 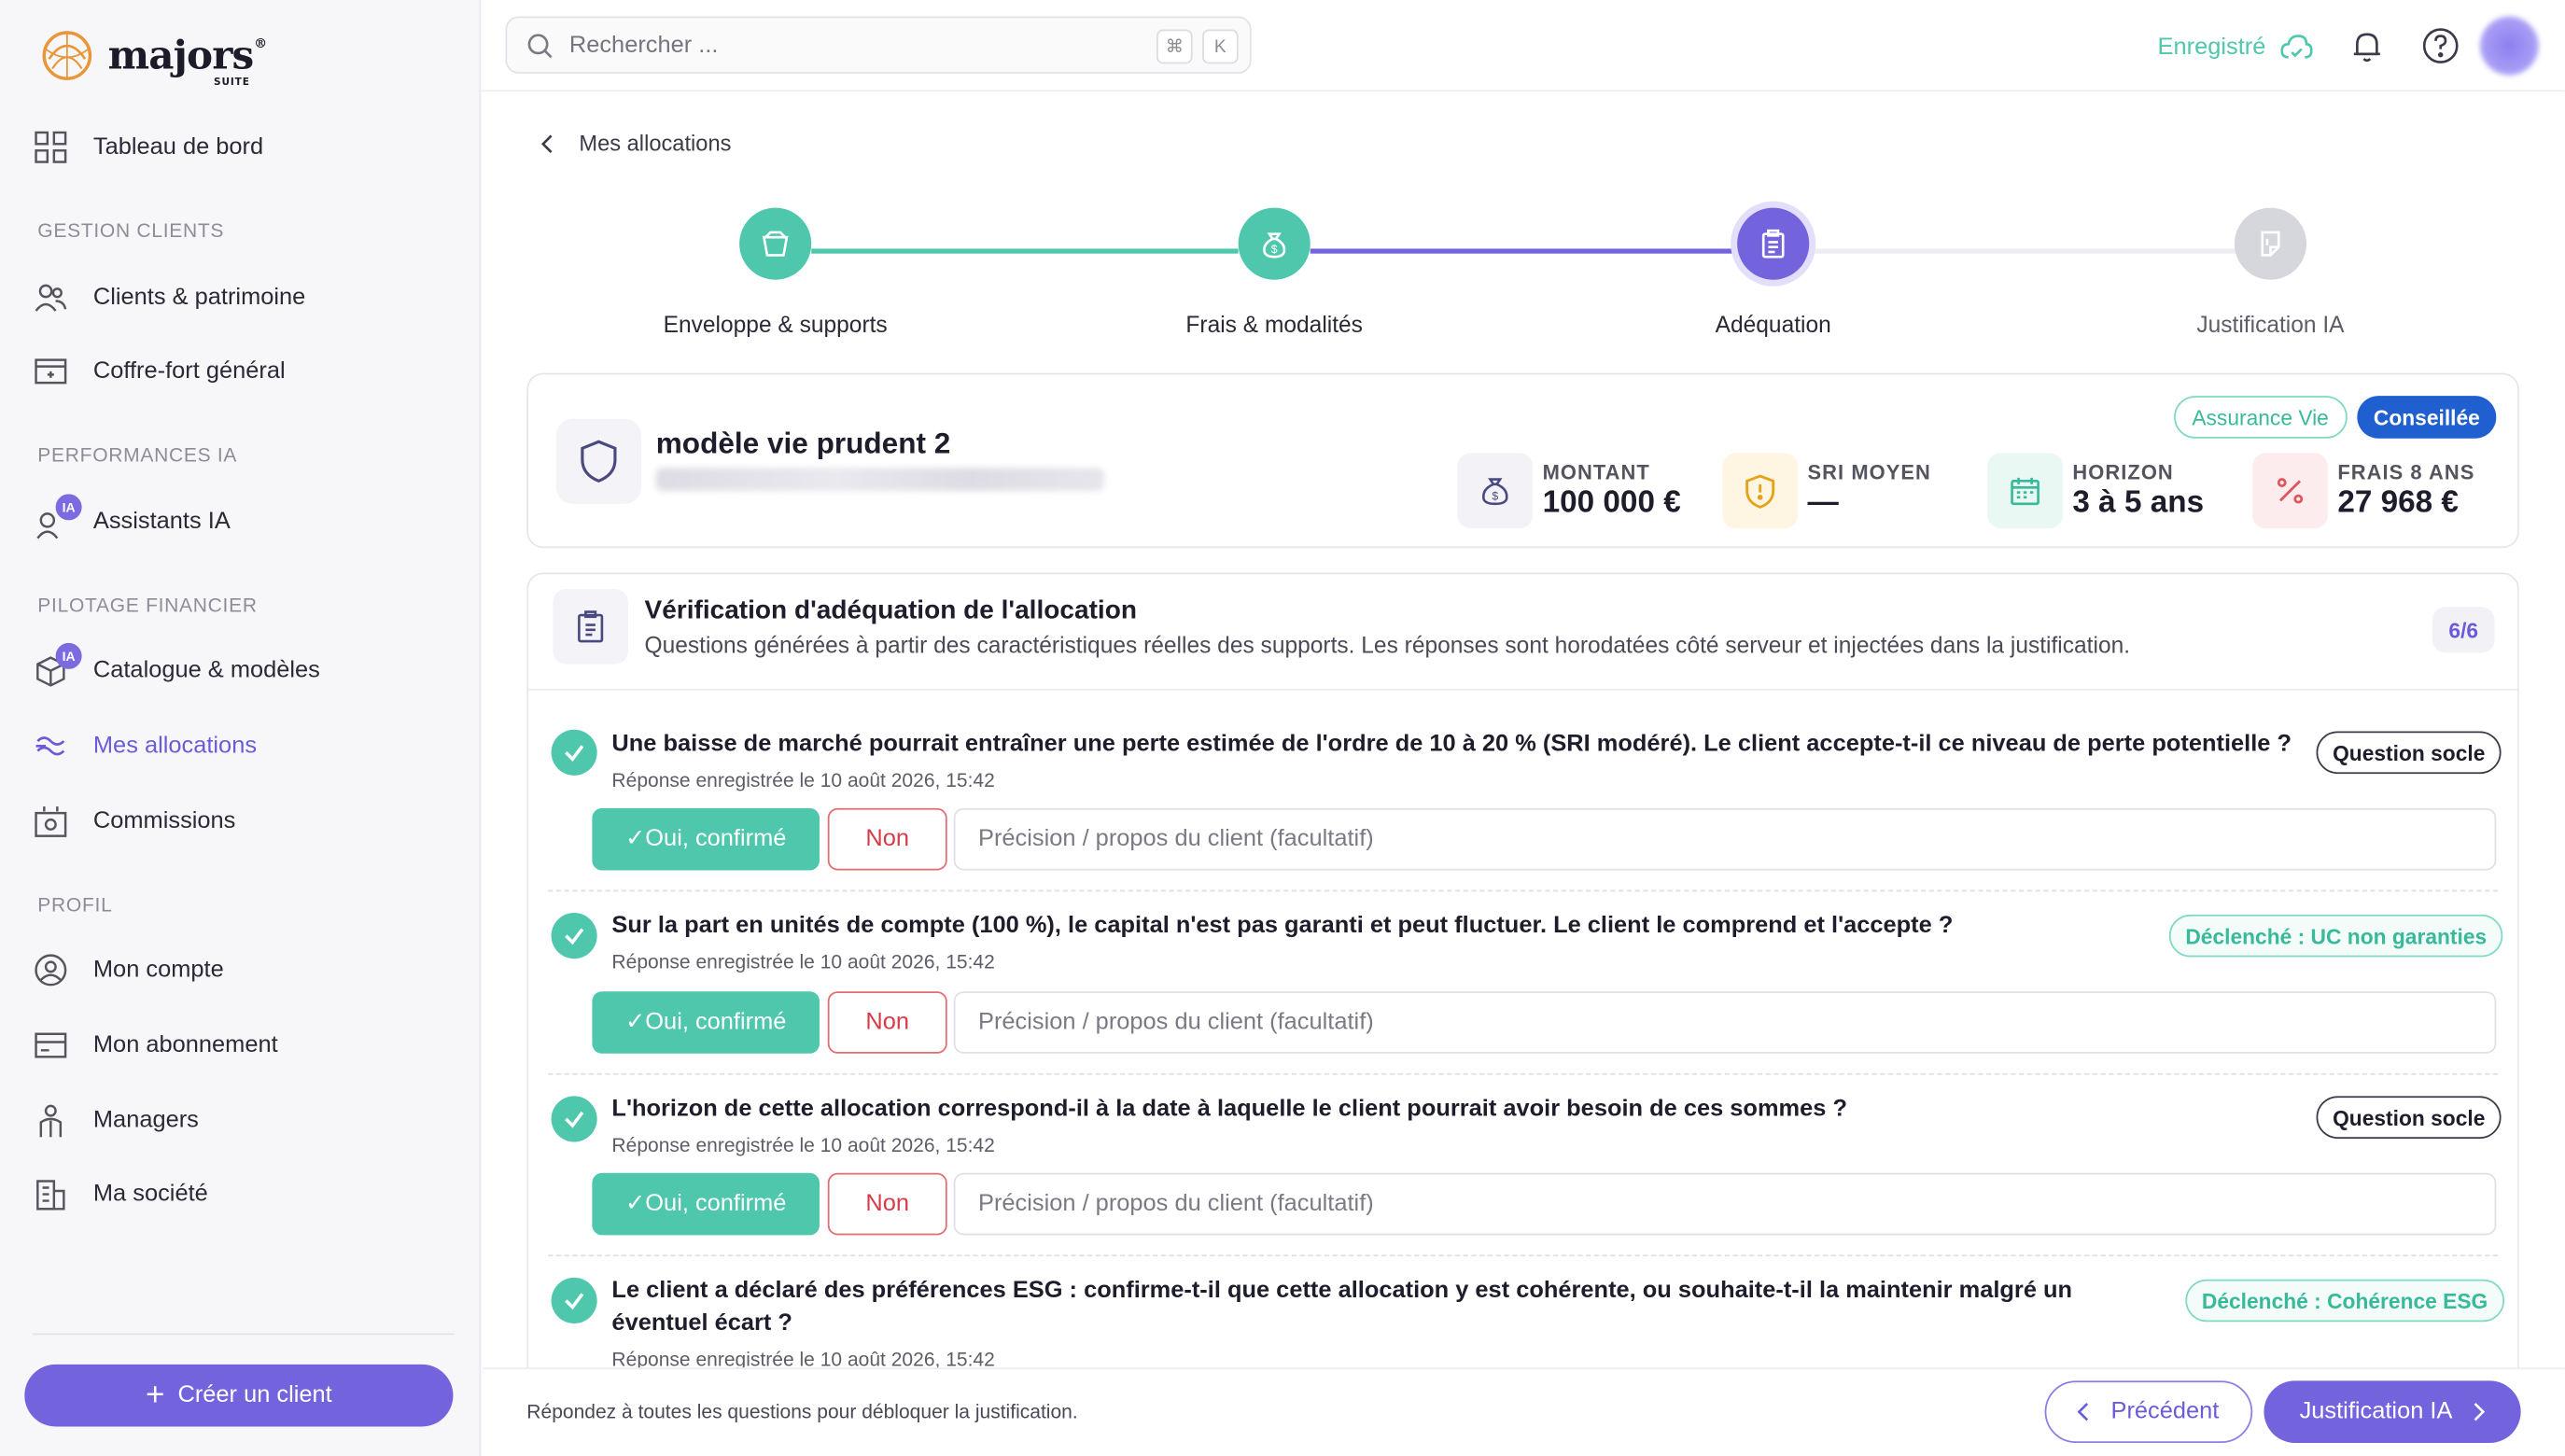 What do you see at coordinates (51, 298) in the screenshot?
I see `users-icon` at bounding box center [51, 298].